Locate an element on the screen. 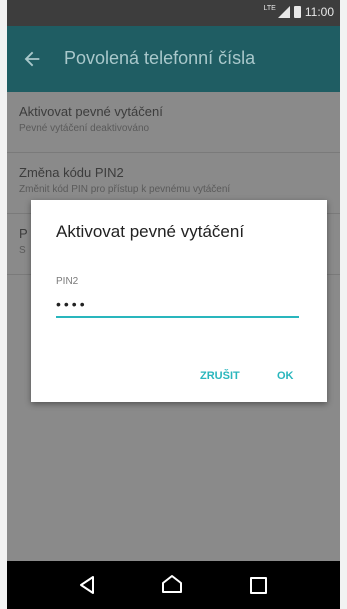 The height and width of the screenshot is (609, 347). ok-button: OK is located at coordinates (285, 376).